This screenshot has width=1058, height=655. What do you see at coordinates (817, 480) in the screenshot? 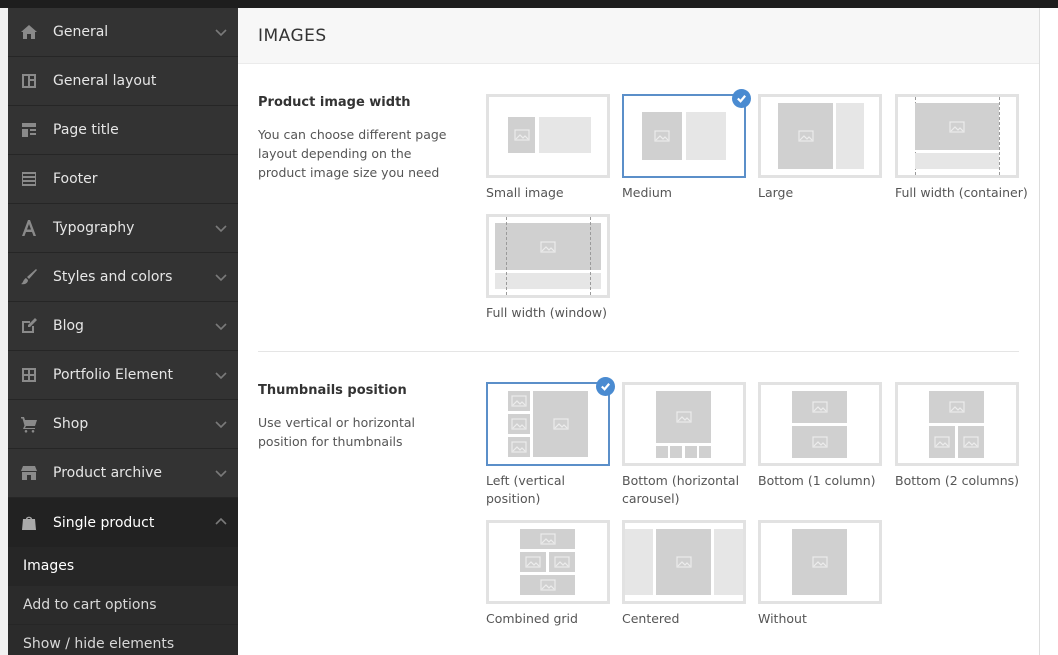
I see `option-label: Bottom (1 column)` at bounding box center [817, 480].